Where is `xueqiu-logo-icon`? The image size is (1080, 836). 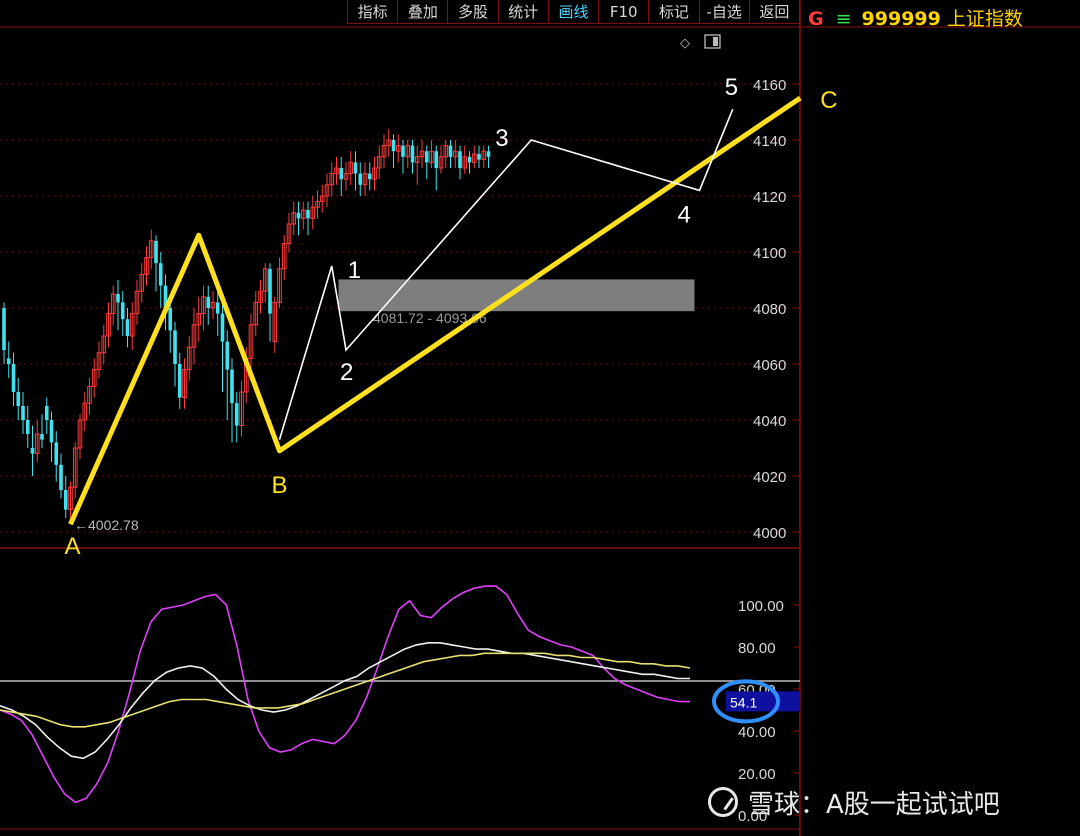 xueqiu-logo-icon is located at coordinates (723, 802).